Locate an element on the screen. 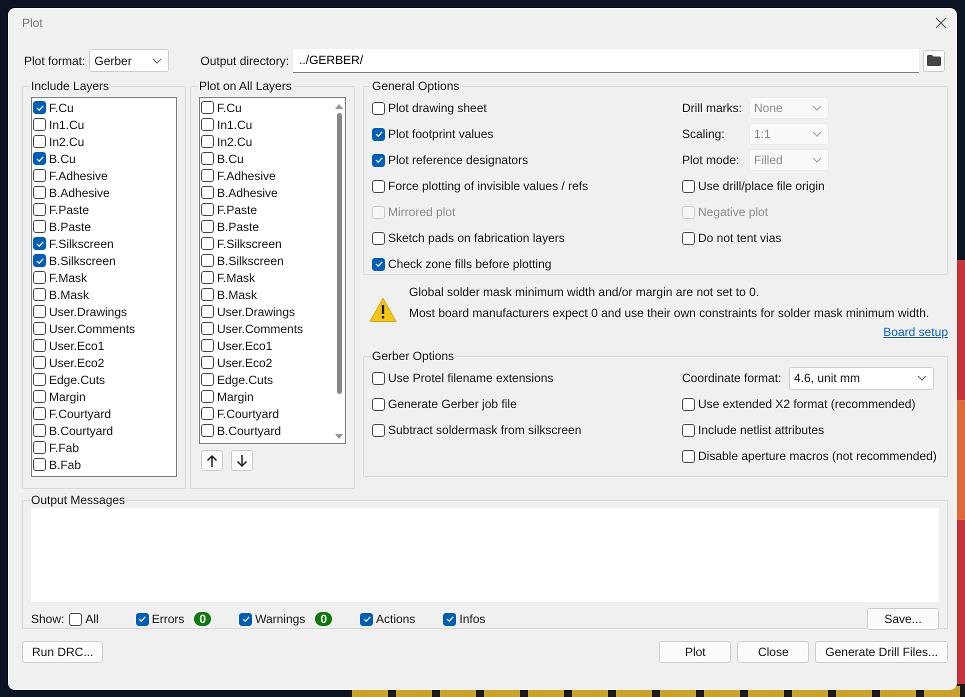 The height and width of the screenshot is (697, 965). output-directory-field: ../GERBER/ is located at coordinates (606, 60).